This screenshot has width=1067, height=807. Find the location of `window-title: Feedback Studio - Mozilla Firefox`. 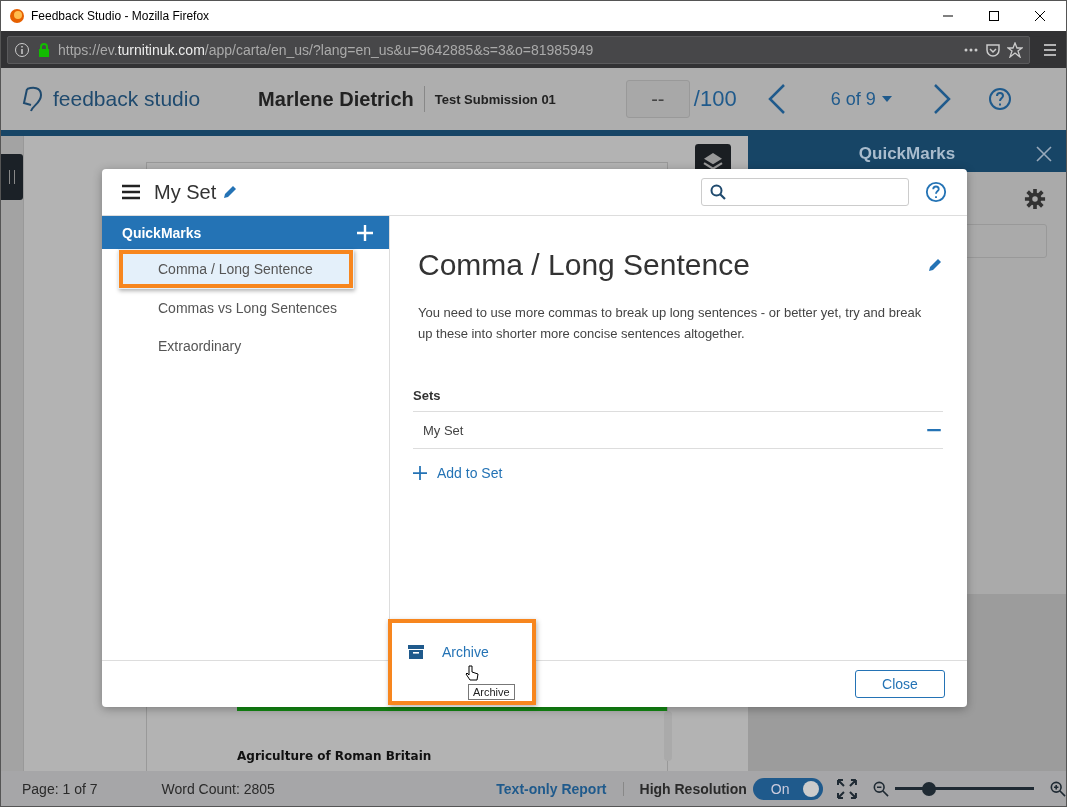

window-title: Feedback Studio - Mozilla Firefox is located at coordinates (120, 16).